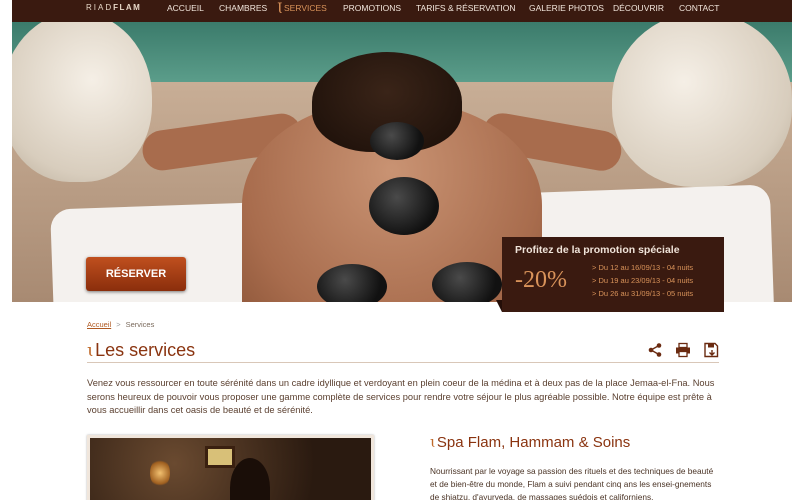  I want to click on share-icon, so click(655, 350).